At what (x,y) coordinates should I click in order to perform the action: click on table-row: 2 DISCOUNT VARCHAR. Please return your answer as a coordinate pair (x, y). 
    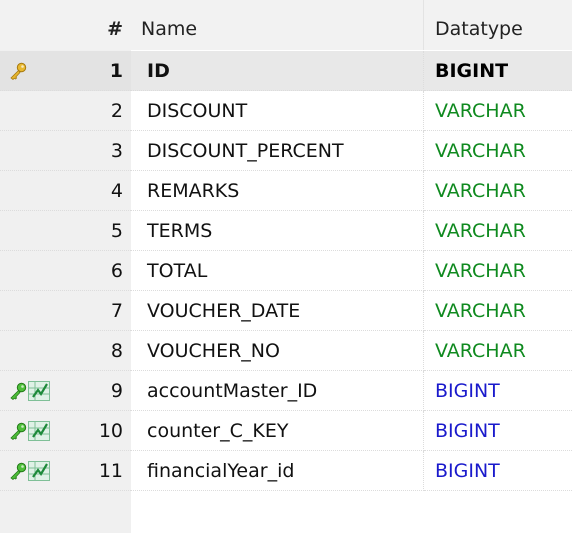
    Looking at the image, I should click on (286, 111).